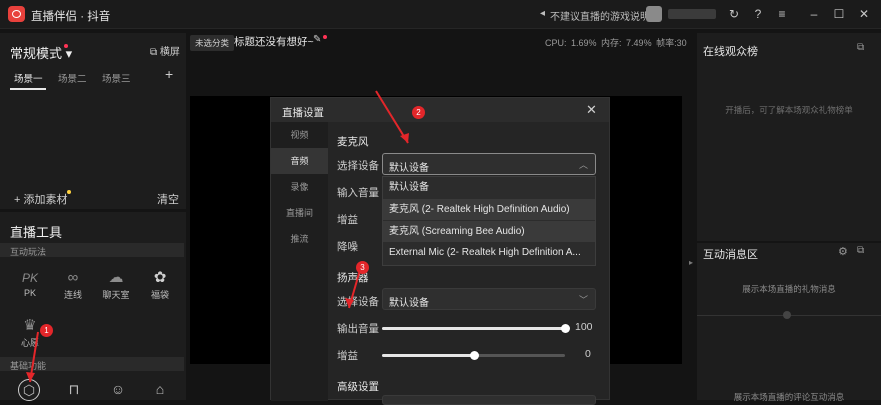 The width and height of the screenshot is (881, 405). I want to click on annotation-badge: 1, so click(46, 330).